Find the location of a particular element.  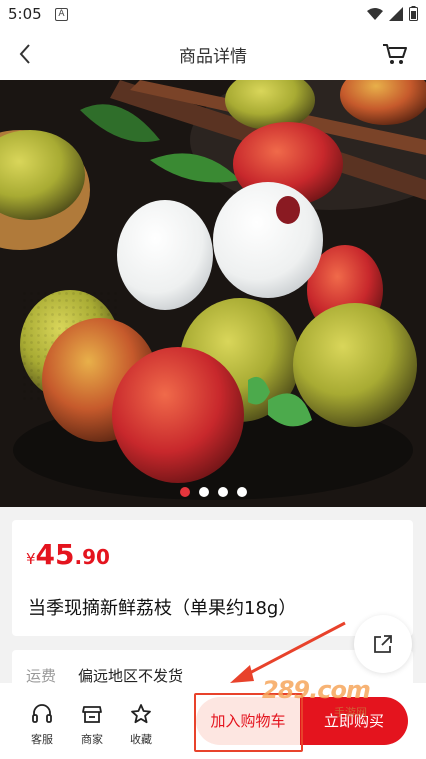

signal-icon is located at coordinates (396, 13).